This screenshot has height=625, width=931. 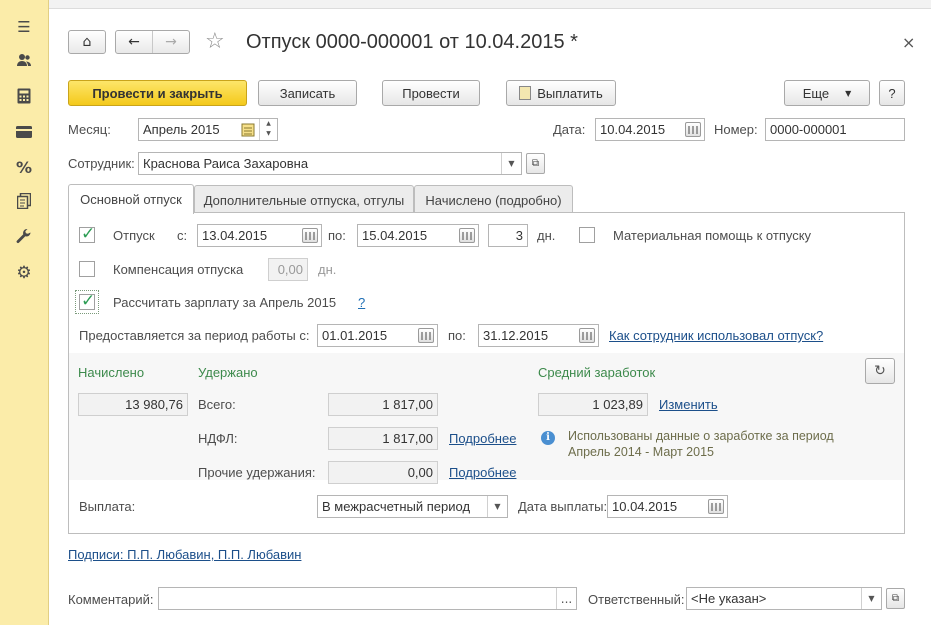 What do you see at coordinates (516, 335) in the screenshot?
I see `period-to-value: 31.12.2015` at bounding box center [516, 335].